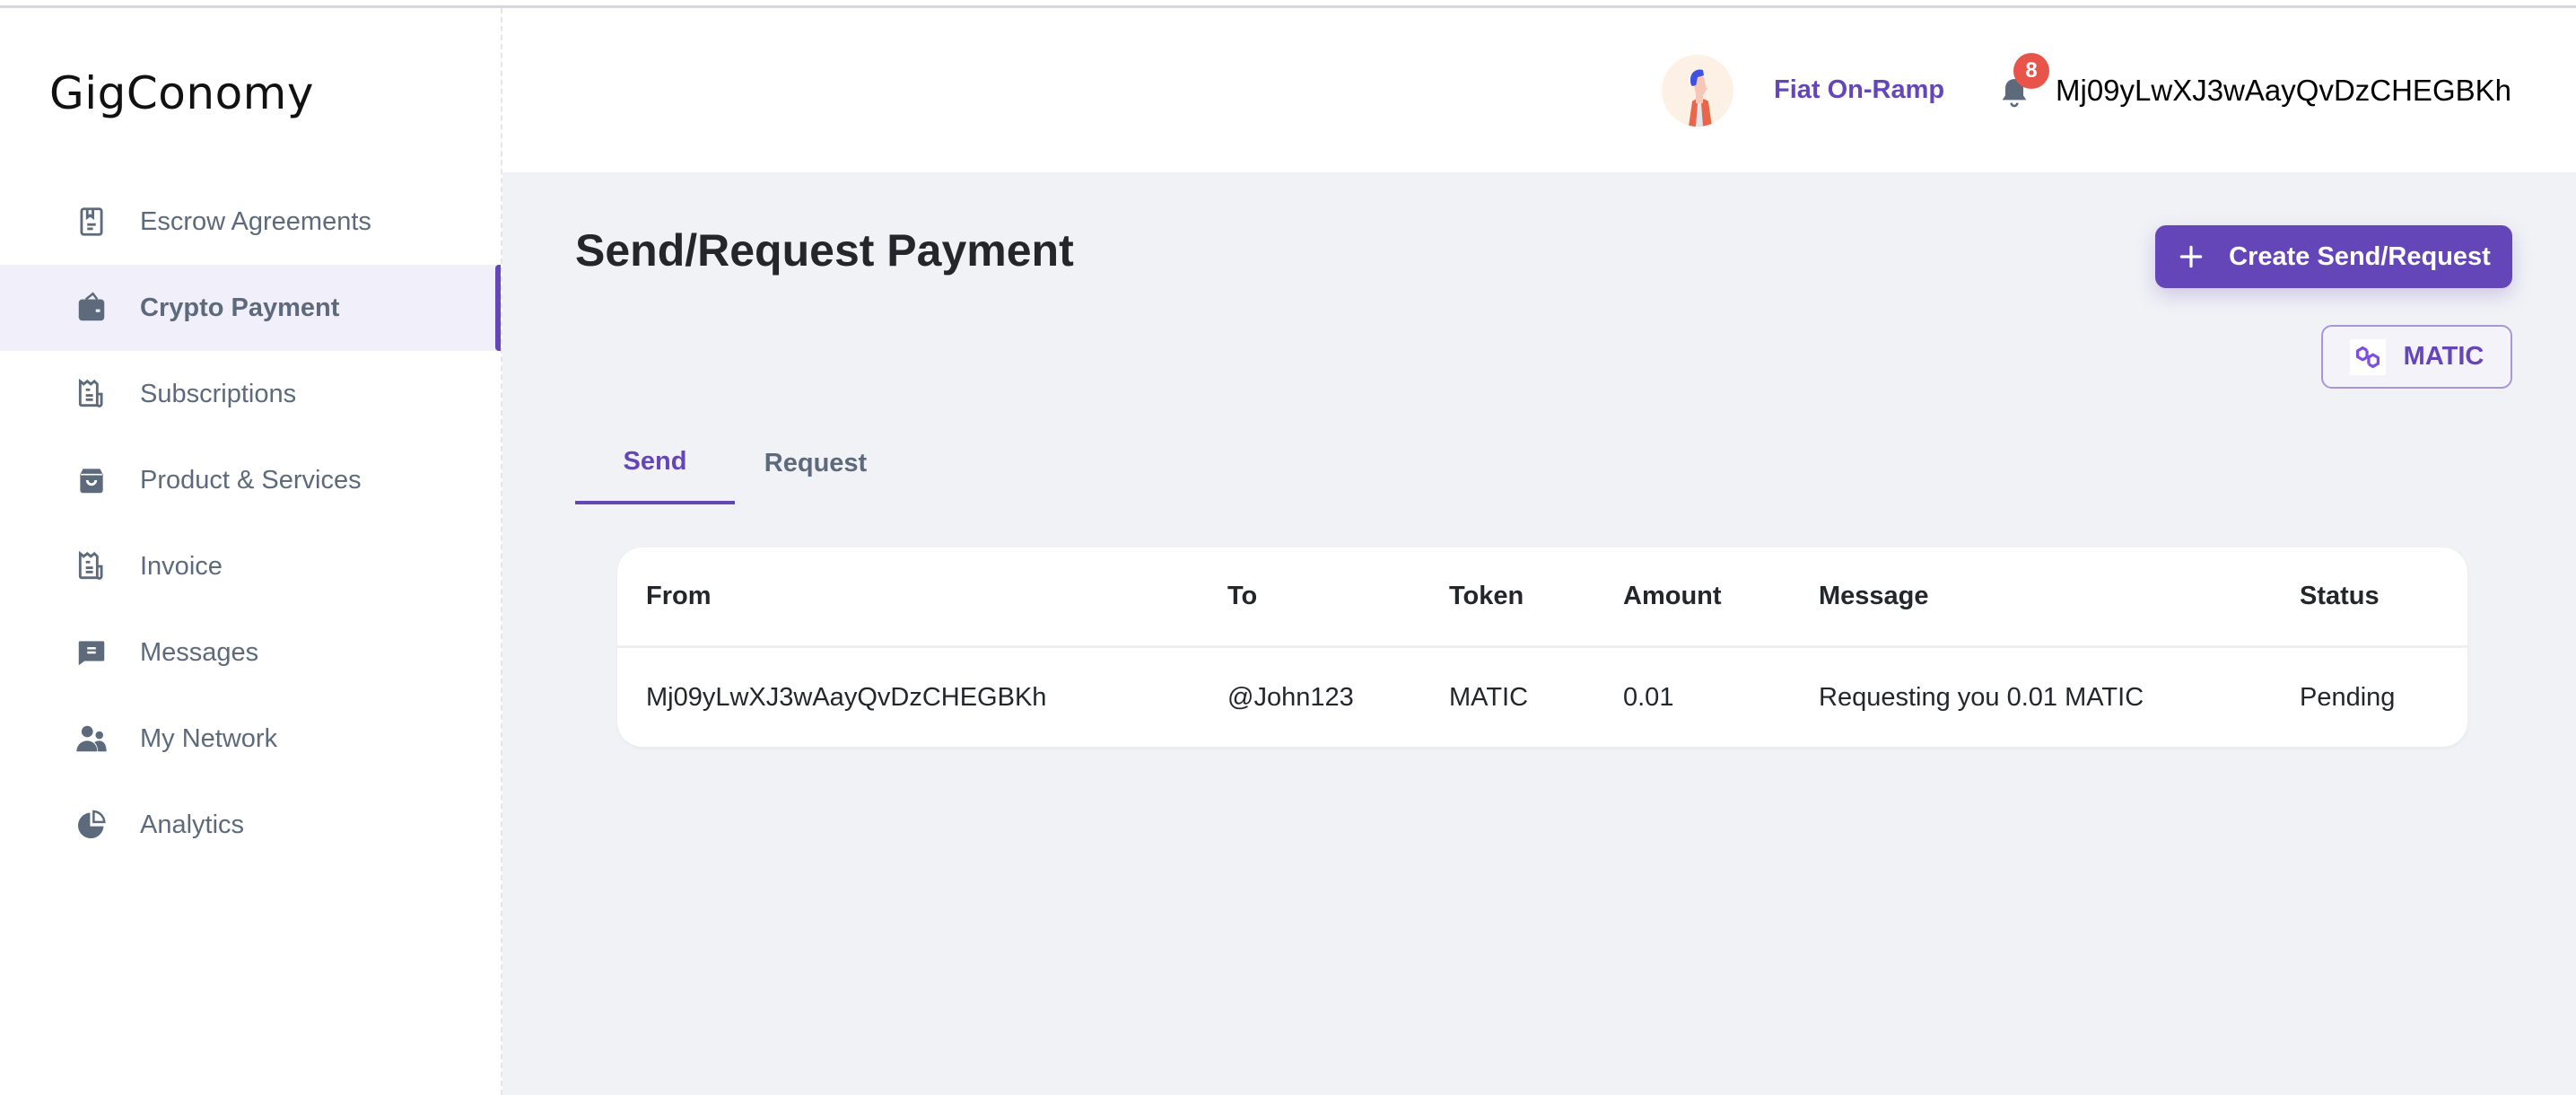 Image resolution: width=2576 pixels, height=1095 pixels. I want to click on sidebar-item-label: Product & Services, so click(251, 480).